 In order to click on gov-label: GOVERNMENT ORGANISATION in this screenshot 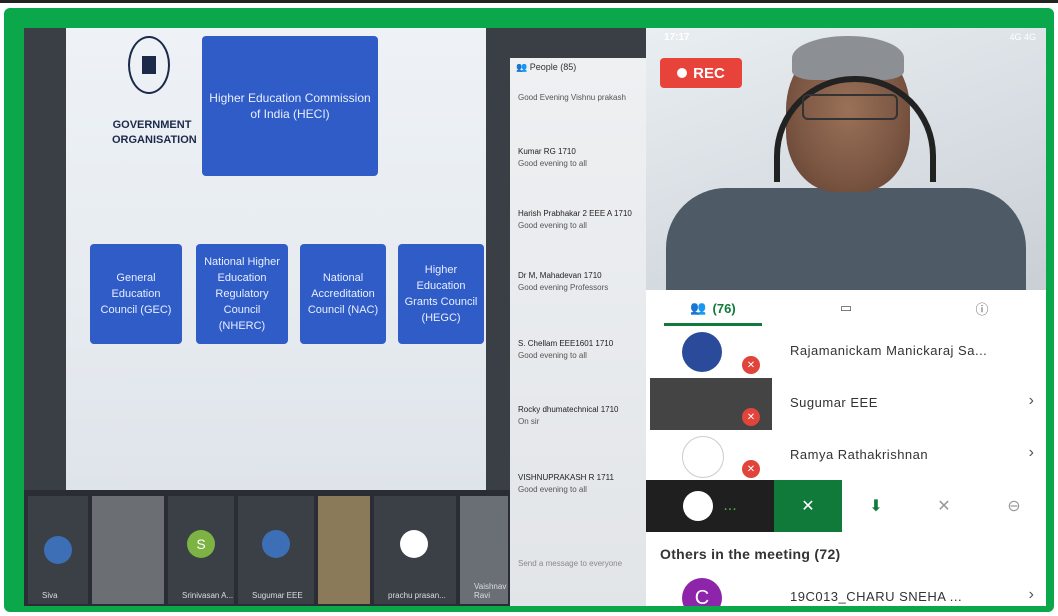, I will do `click(154, 133)`.